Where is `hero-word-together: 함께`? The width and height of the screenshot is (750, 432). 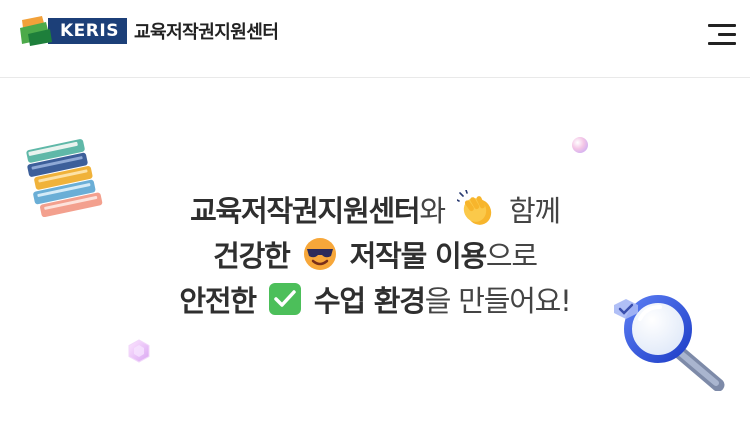
hero-word-together: 함께 is located at coordinates (534, 211).